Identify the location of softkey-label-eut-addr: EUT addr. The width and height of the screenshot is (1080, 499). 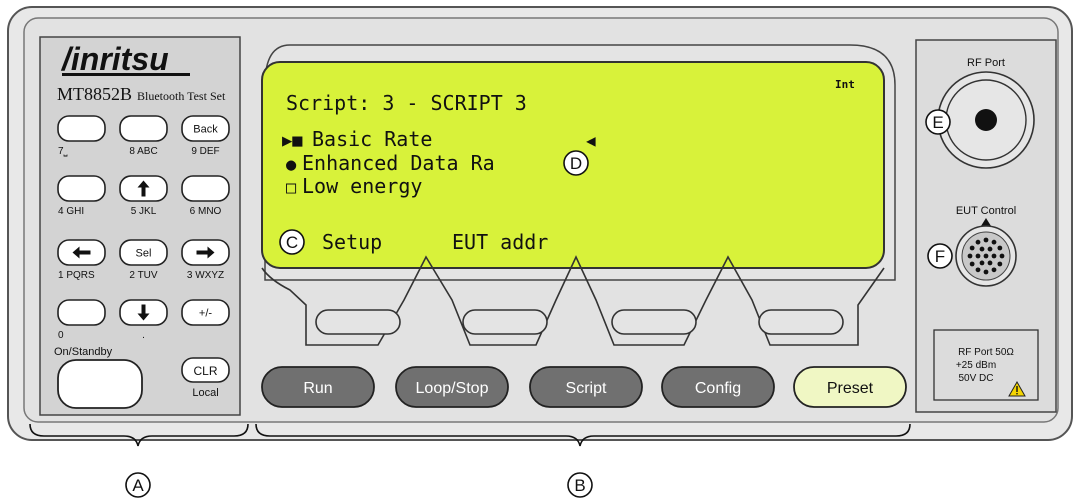
(500, 242).